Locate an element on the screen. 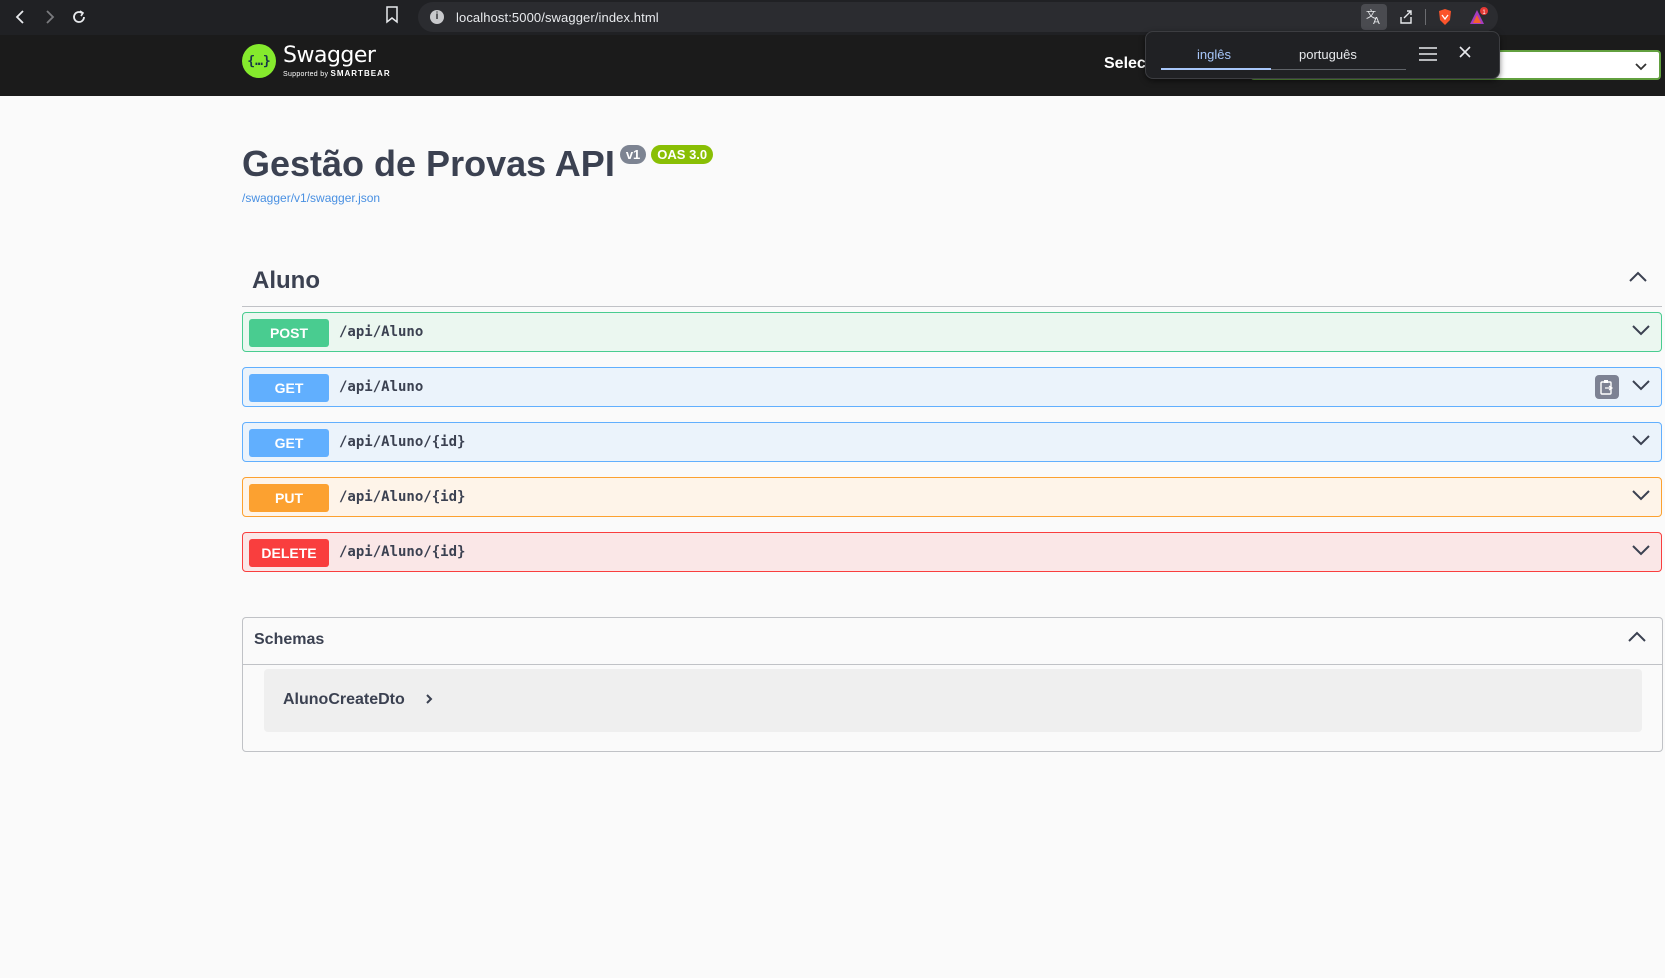  oas-badge: OAS 3.0 is located at coordinates (682, 154).